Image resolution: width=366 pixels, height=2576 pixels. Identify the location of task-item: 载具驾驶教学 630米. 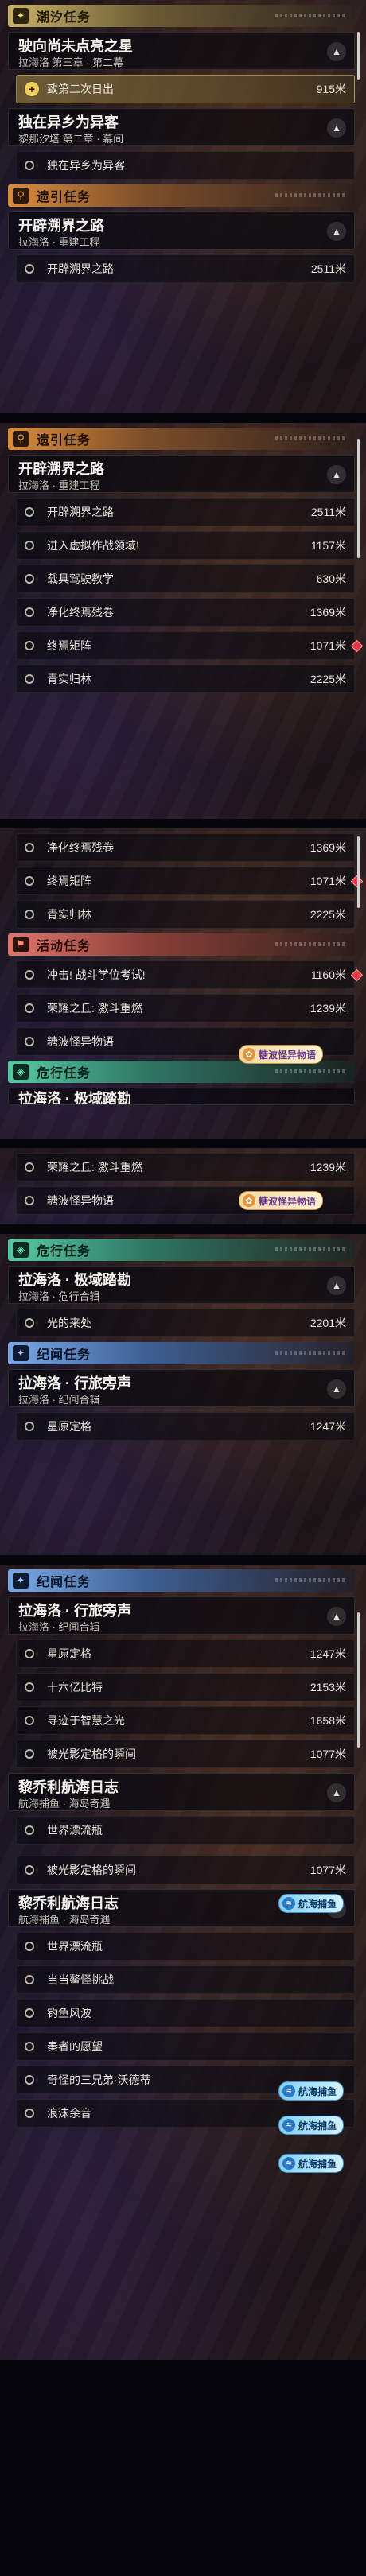
(185, 579).